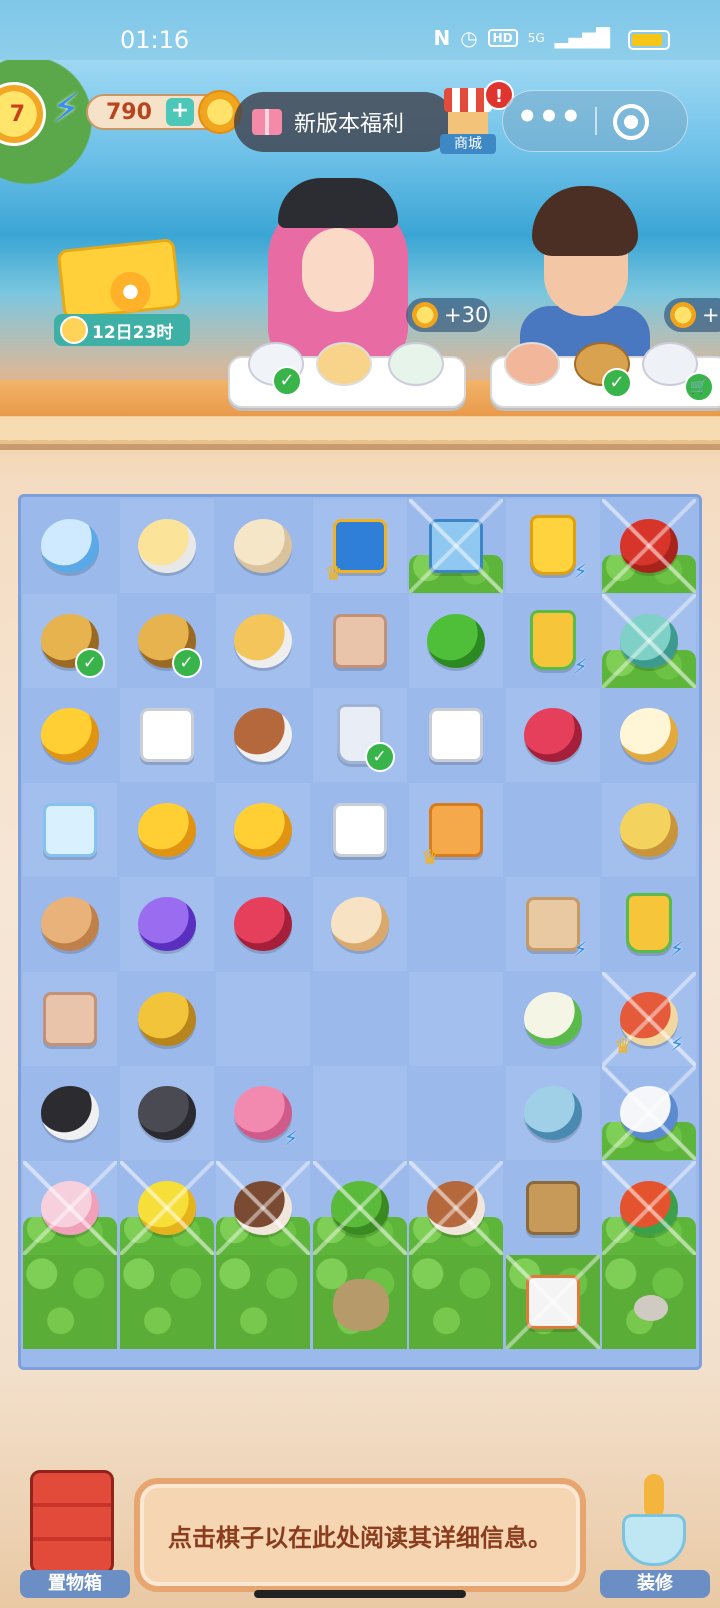 The height and width of the screenshot is (1608, 720). I want to click on add-coins-button: +, so click(180, 112).